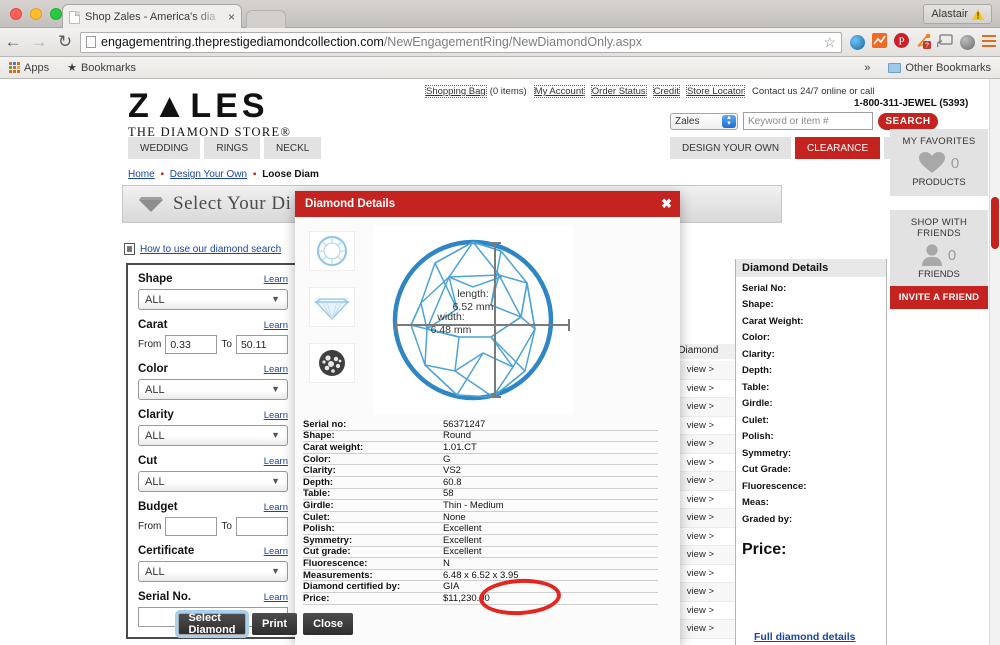 The height and width of the screenshot is (645, 1000). What do you see at coordinates (191, 344) in the screenshot?
I see `carat-from-input: 0.33` at bounding box center [191, 344].